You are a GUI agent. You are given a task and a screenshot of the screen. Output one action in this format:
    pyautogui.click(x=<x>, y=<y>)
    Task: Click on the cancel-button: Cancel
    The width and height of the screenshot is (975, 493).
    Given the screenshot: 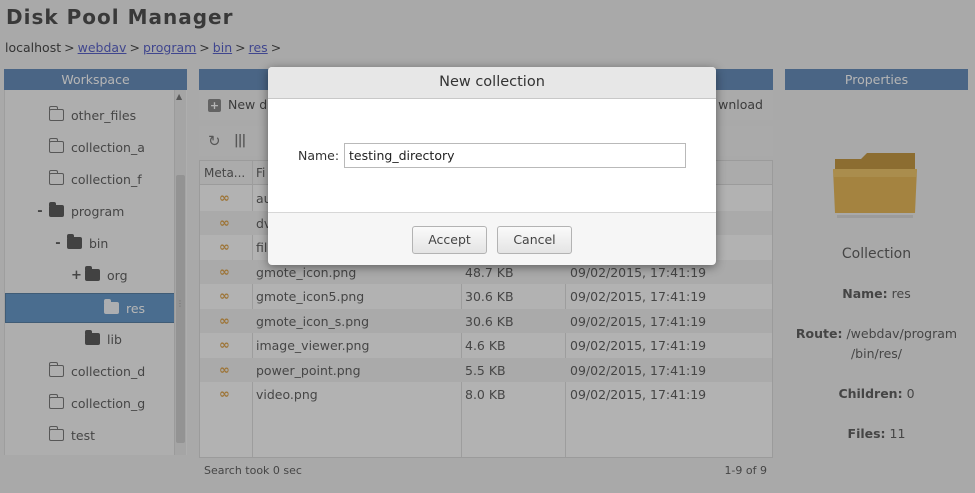 What is the action you would take?
    pyautogui.click(x=534, y=240)
    